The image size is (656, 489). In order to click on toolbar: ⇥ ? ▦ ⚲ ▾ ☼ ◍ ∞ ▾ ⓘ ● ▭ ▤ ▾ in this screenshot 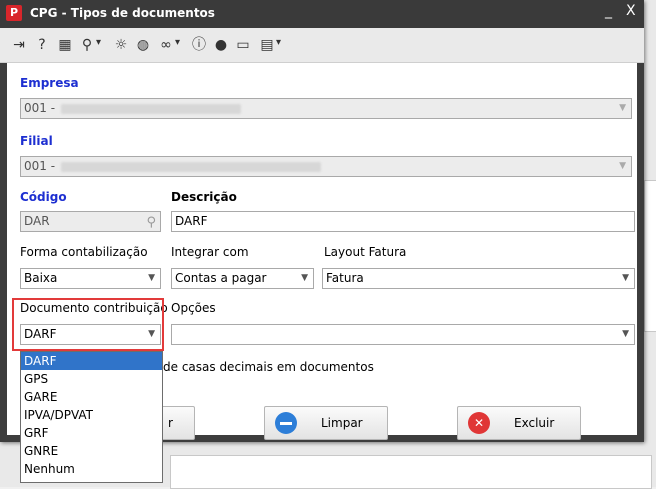, I will do `click(322, 45)`.